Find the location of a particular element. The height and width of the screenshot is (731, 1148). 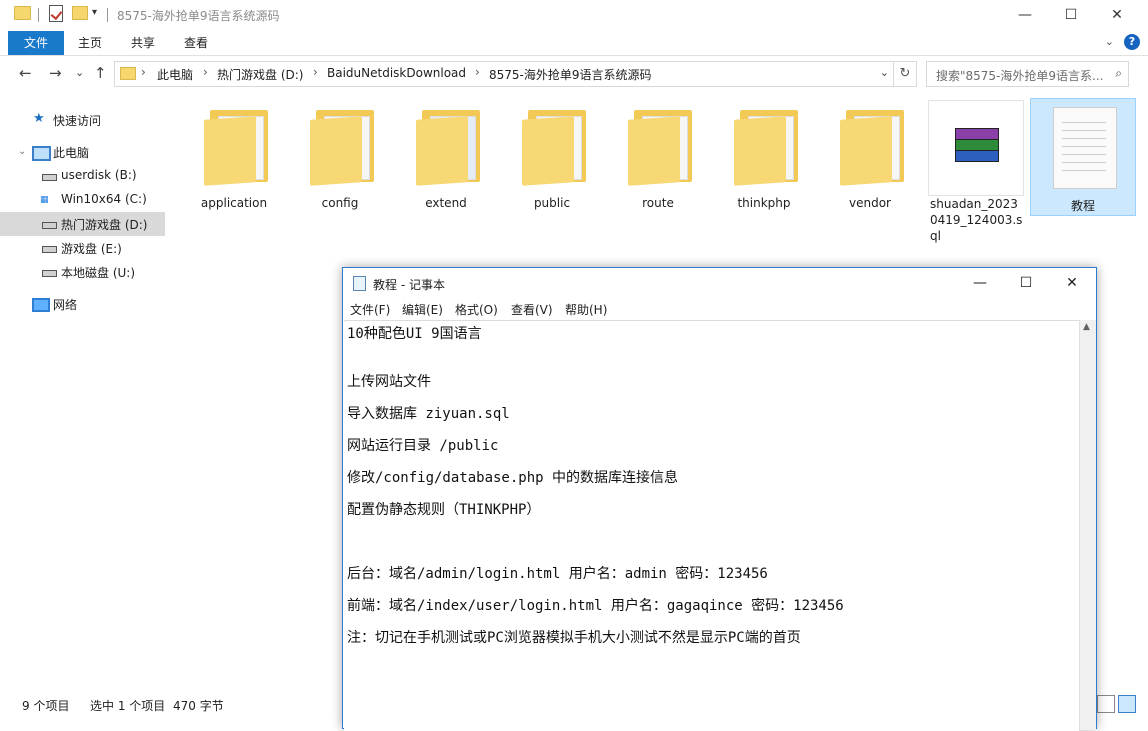

minimize-button: — is located at coordinates (1025, 15).